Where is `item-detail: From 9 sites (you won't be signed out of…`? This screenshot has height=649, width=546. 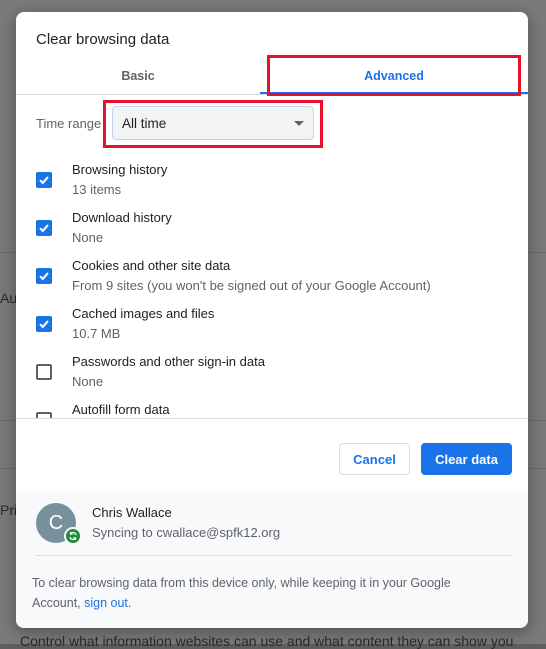
item-detail: From 9 sites (you won't be signed out of… is located at coordinates (251, 285).